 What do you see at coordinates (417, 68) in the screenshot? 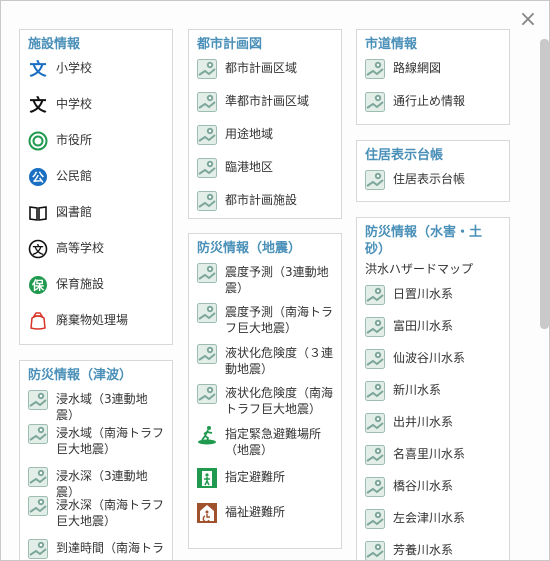
I see `item-label: 路線網図` at bounding box center [417, 68].